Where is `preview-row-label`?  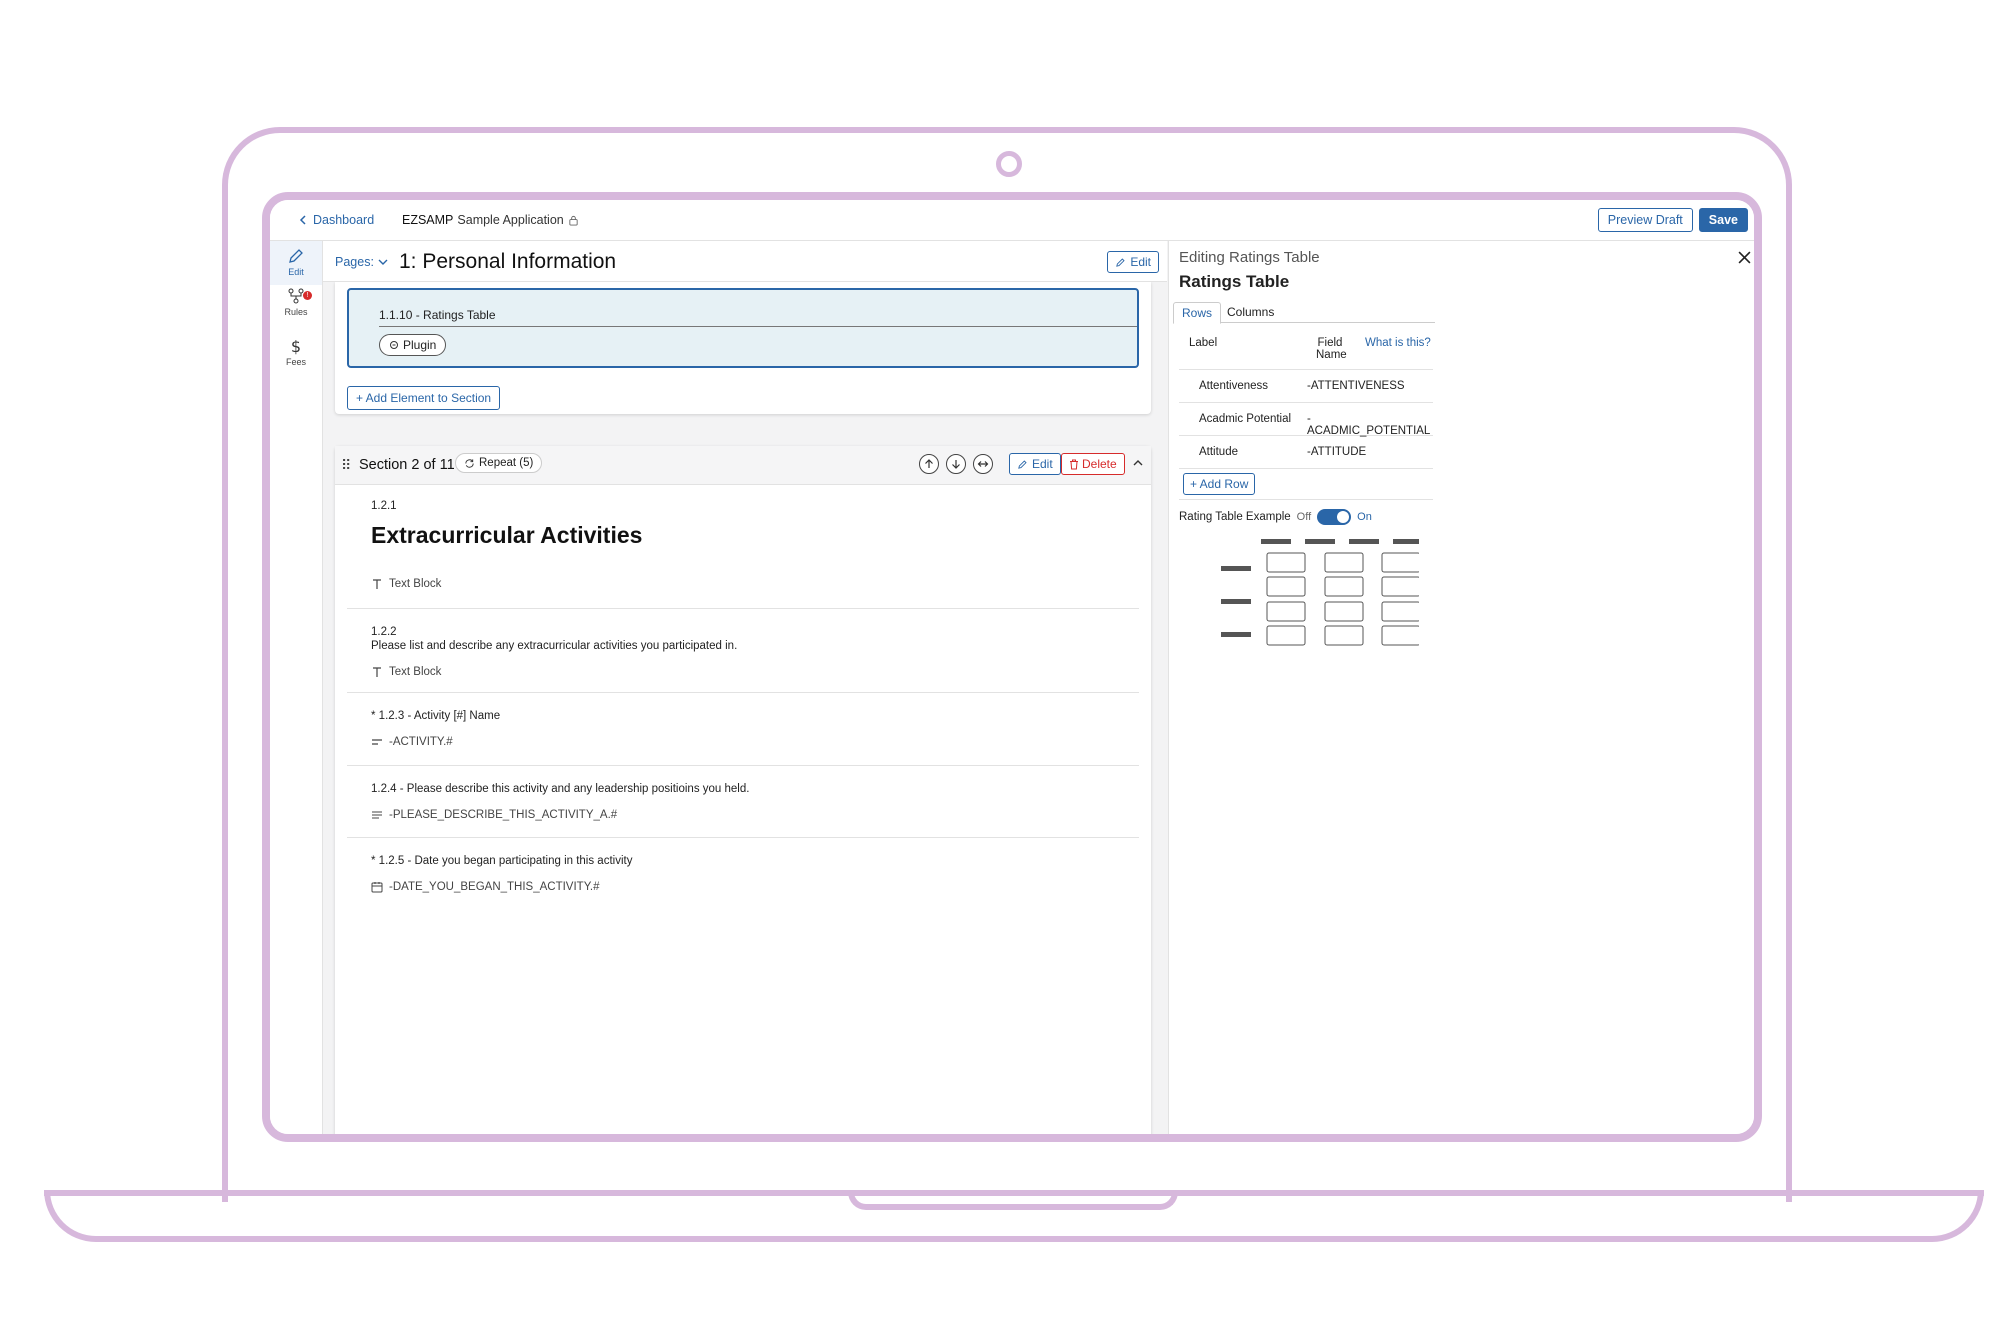
preview-row-label is located at coordinates (1236, 634).